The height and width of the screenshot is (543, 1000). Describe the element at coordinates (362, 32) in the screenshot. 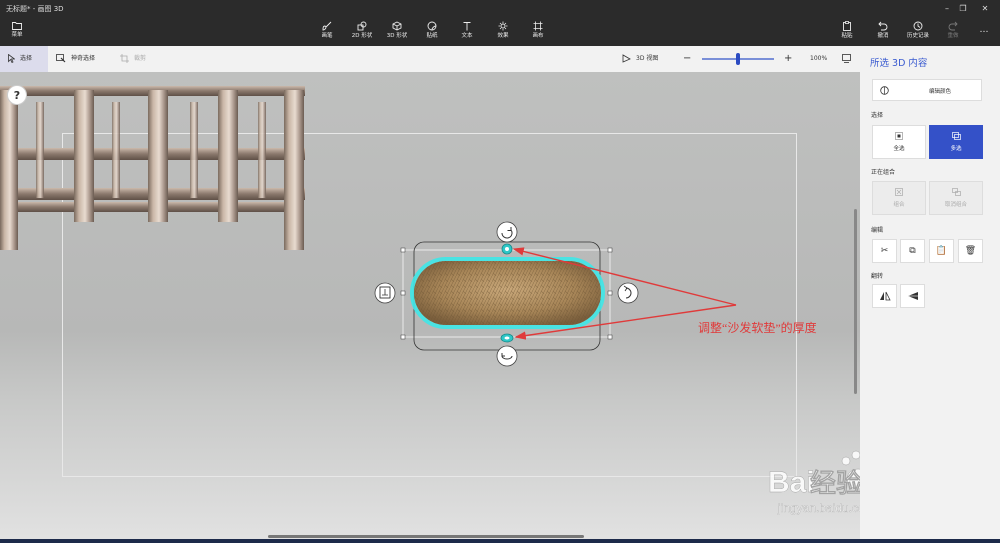

I see `tool-2d-shapes: 2D 形状` at that location.